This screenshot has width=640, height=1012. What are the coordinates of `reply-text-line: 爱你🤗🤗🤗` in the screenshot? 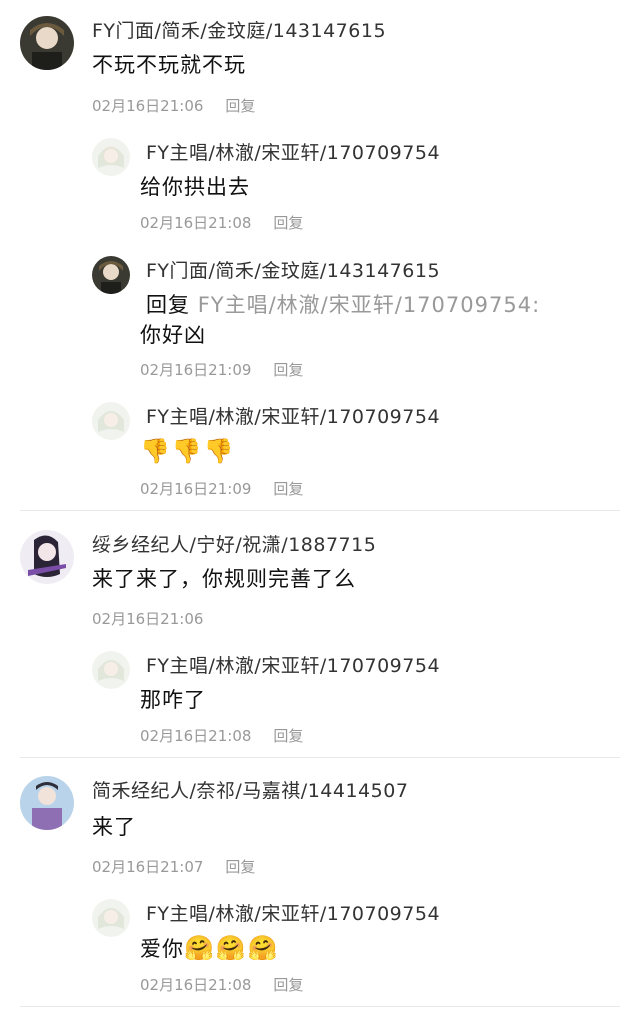 It's located at (210, 948).